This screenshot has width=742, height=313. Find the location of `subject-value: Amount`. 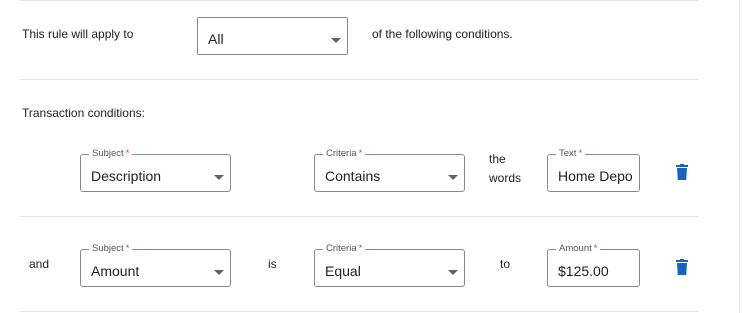

subject-value: Amount is located at coordinates (115, 271).